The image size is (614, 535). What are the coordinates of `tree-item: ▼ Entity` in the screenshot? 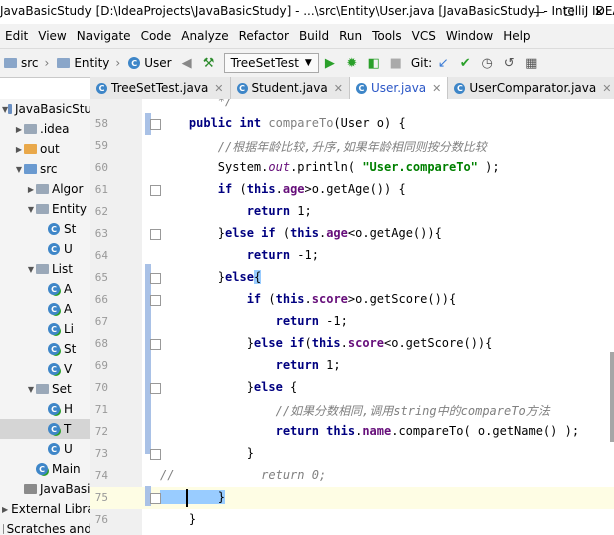 It's located at (45, 209).